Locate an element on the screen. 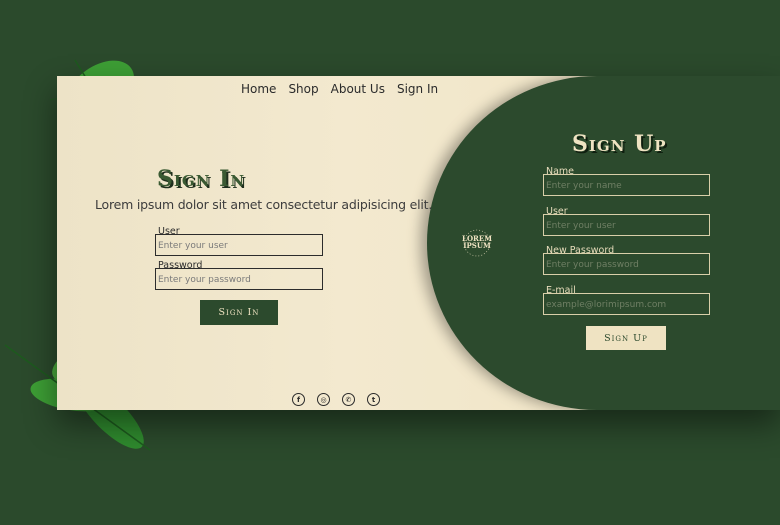 The width and height of the screenshot is (780, 525). main-nav: Home Shop About Us Sign In is located at coordinates (339, 89).